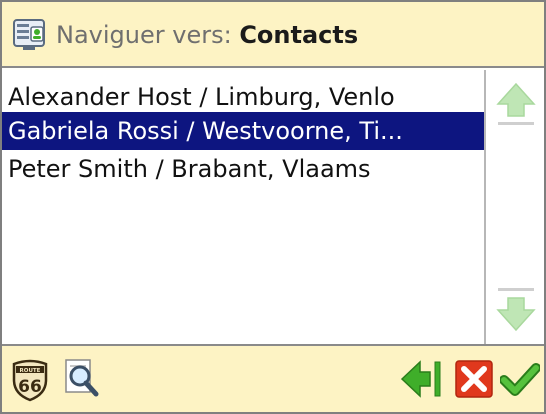 This screenshot has height=414, width=546. Describe the element at coordinates (516, 310) in the screenshot. I see `scroll-down-arrow-icon` at that location.